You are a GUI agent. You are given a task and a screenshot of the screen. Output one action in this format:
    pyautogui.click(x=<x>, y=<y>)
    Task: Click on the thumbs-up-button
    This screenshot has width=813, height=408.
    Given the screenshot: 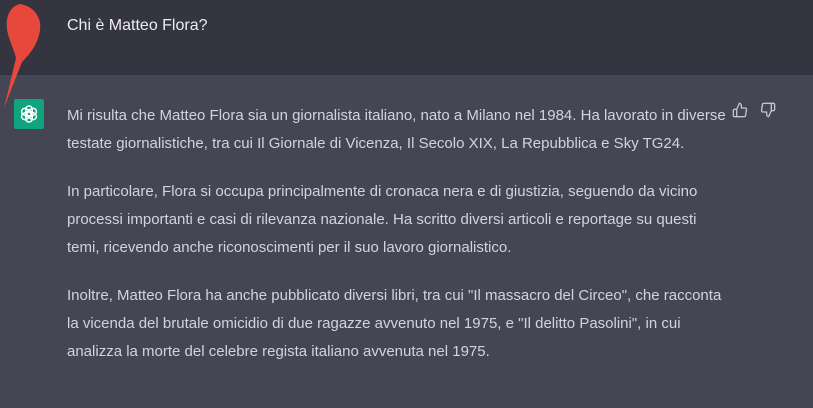 What is the action you would take?
    pyautogui.click(x=740, y=110)
    